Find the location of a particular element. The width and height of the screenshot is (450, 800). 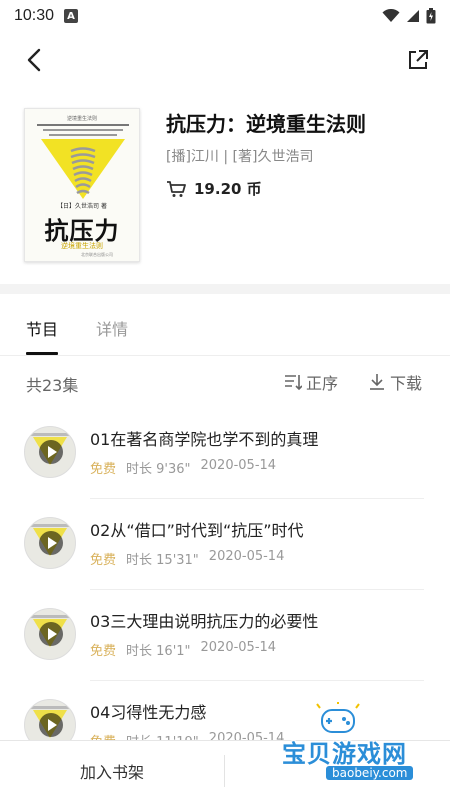

share-button is located at coordinates (418, 60).